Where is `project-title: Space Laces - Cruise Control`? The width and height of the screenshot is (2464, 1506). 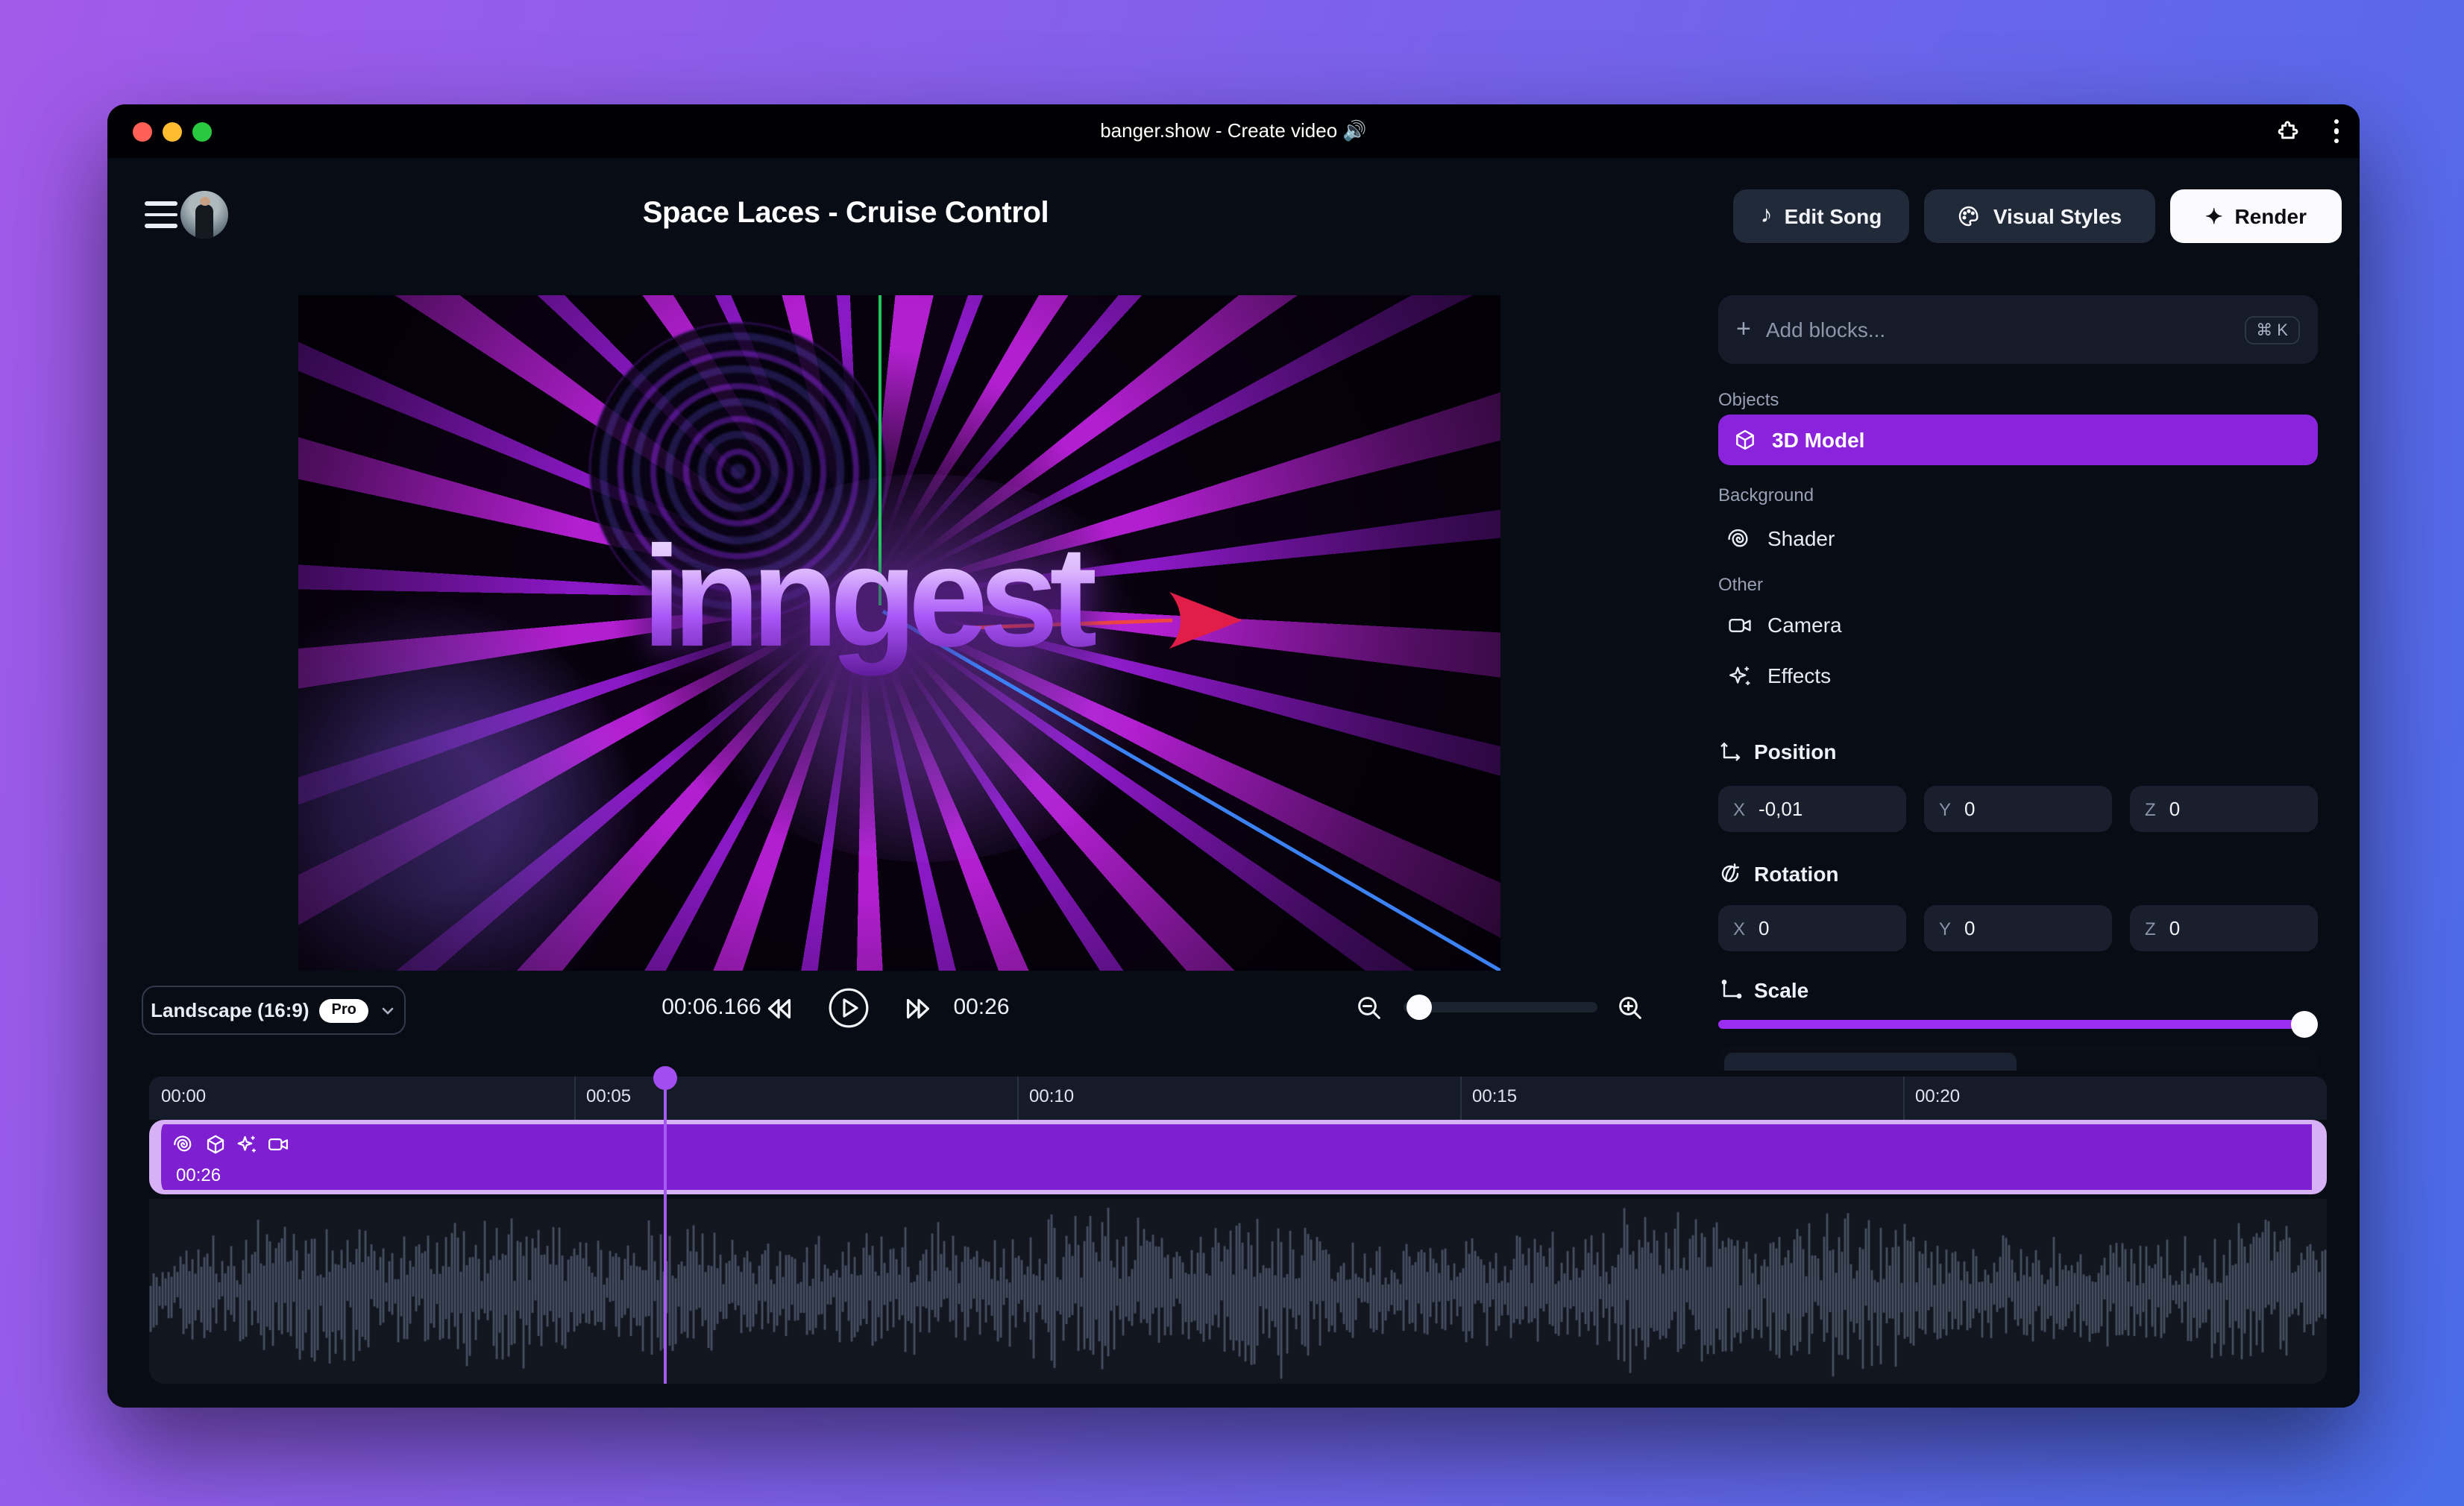 project-title: Space Laces - Cruise Control is located at coordinates (845, 213).